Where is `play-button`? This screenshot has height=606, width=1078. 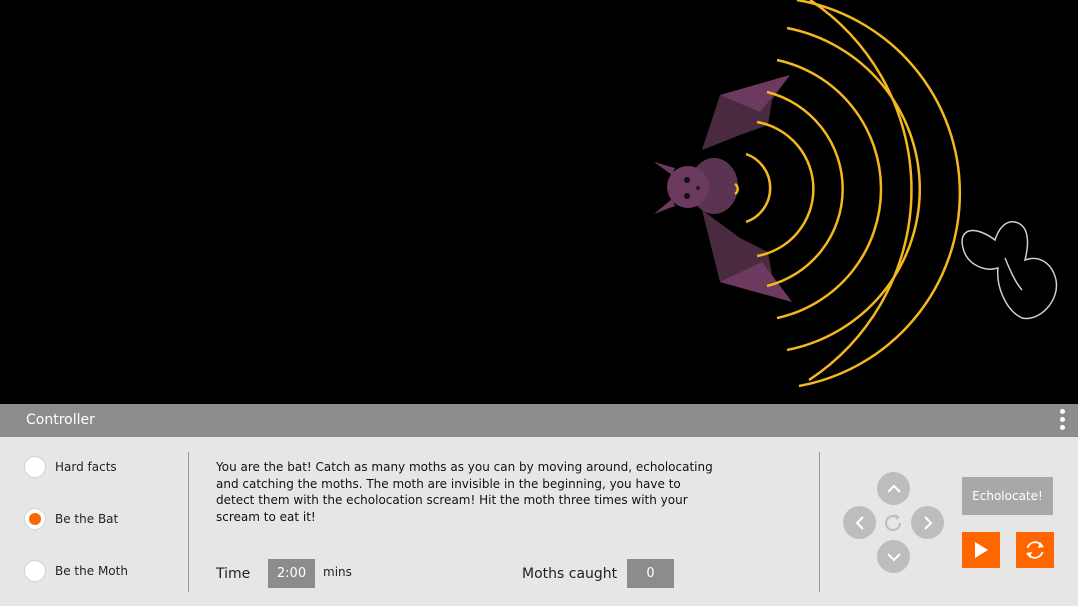
play-button is located at coordinates (981, 550).